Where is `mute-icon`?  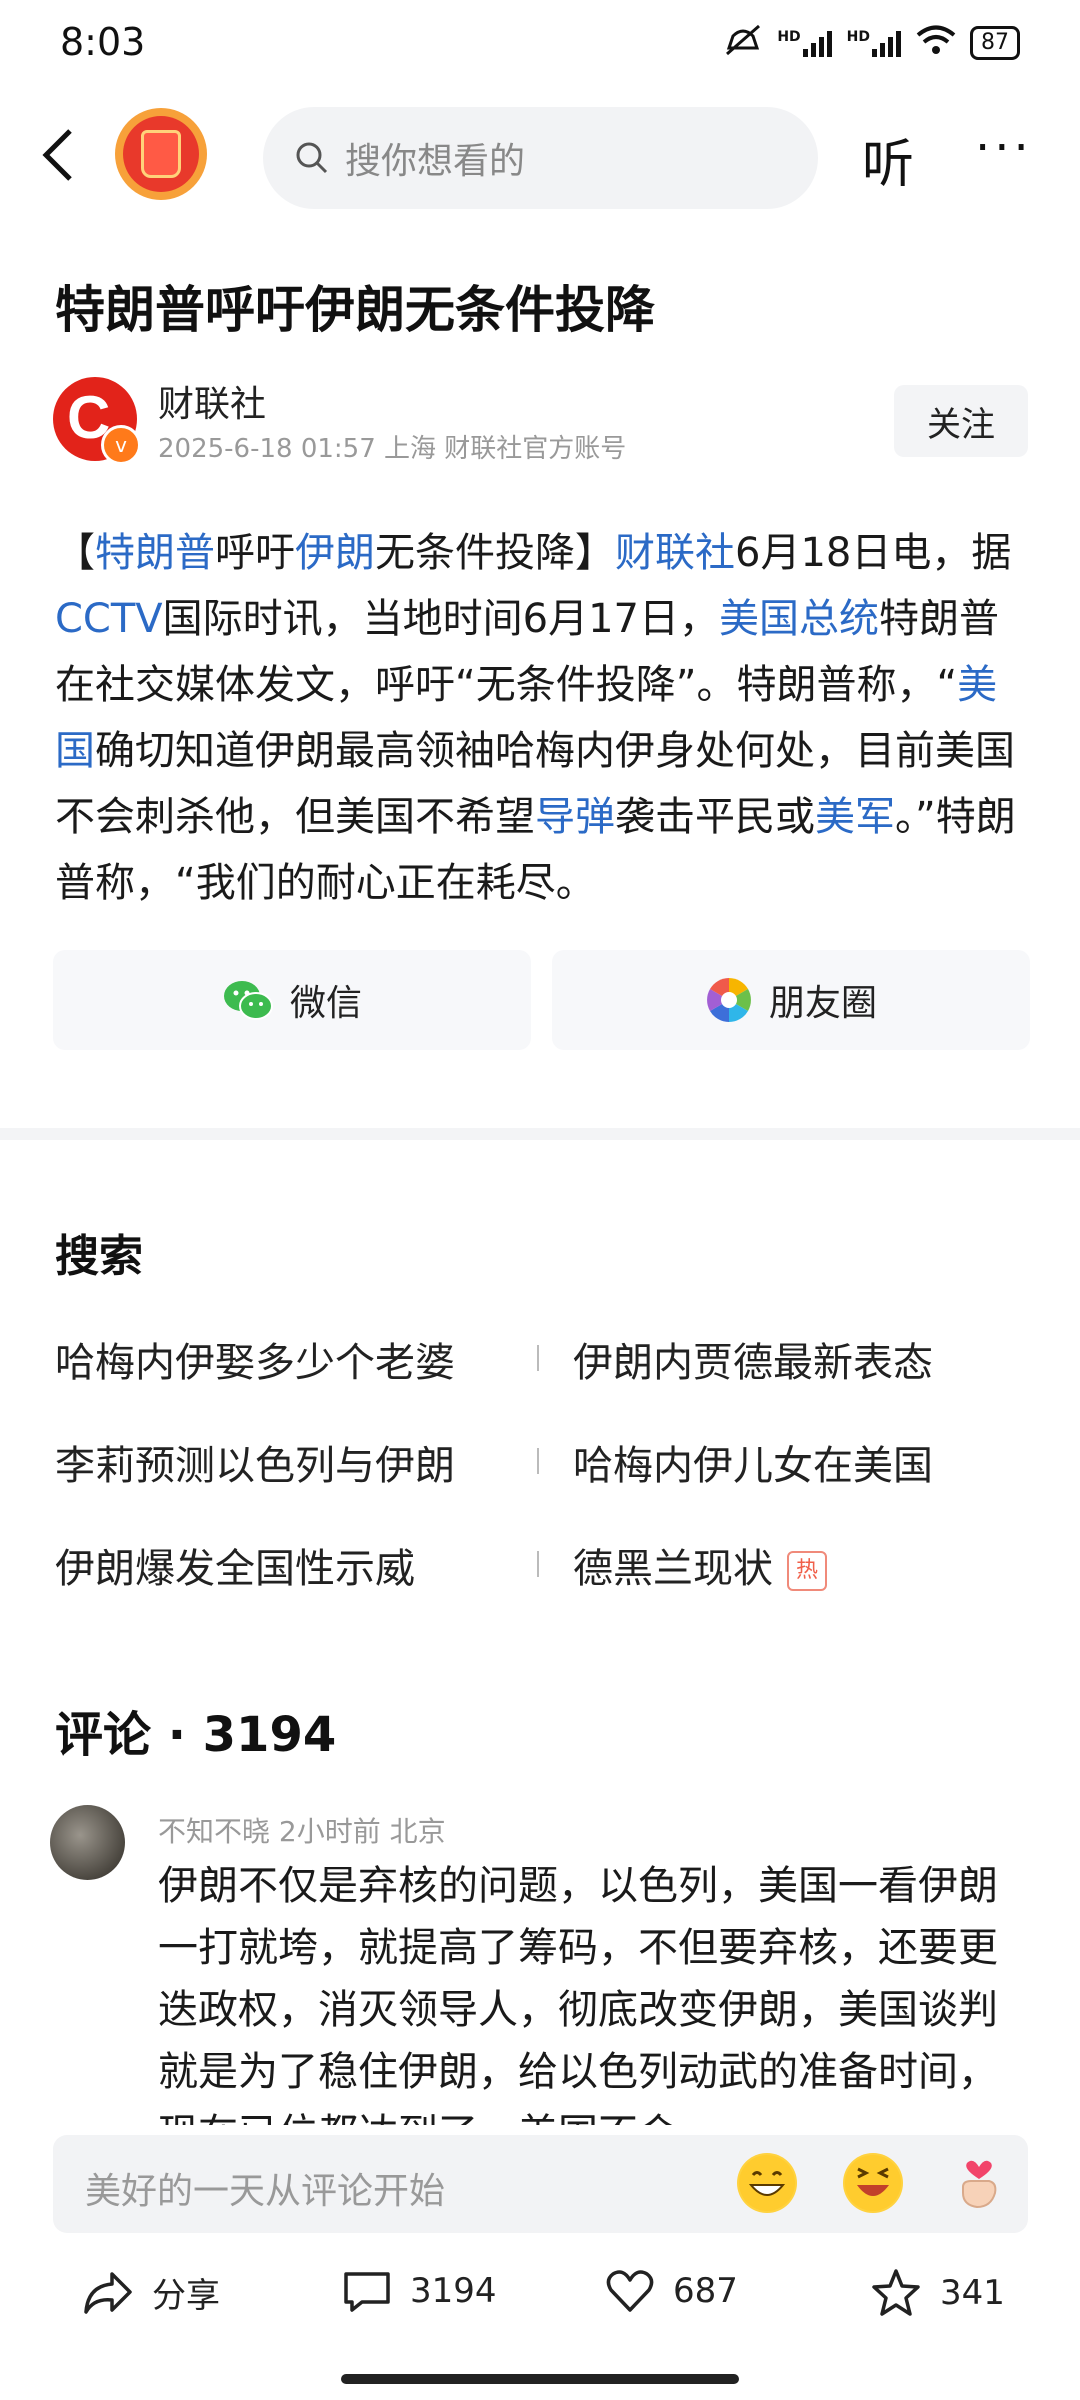
mute-icon is located at coordinates (743, 43).